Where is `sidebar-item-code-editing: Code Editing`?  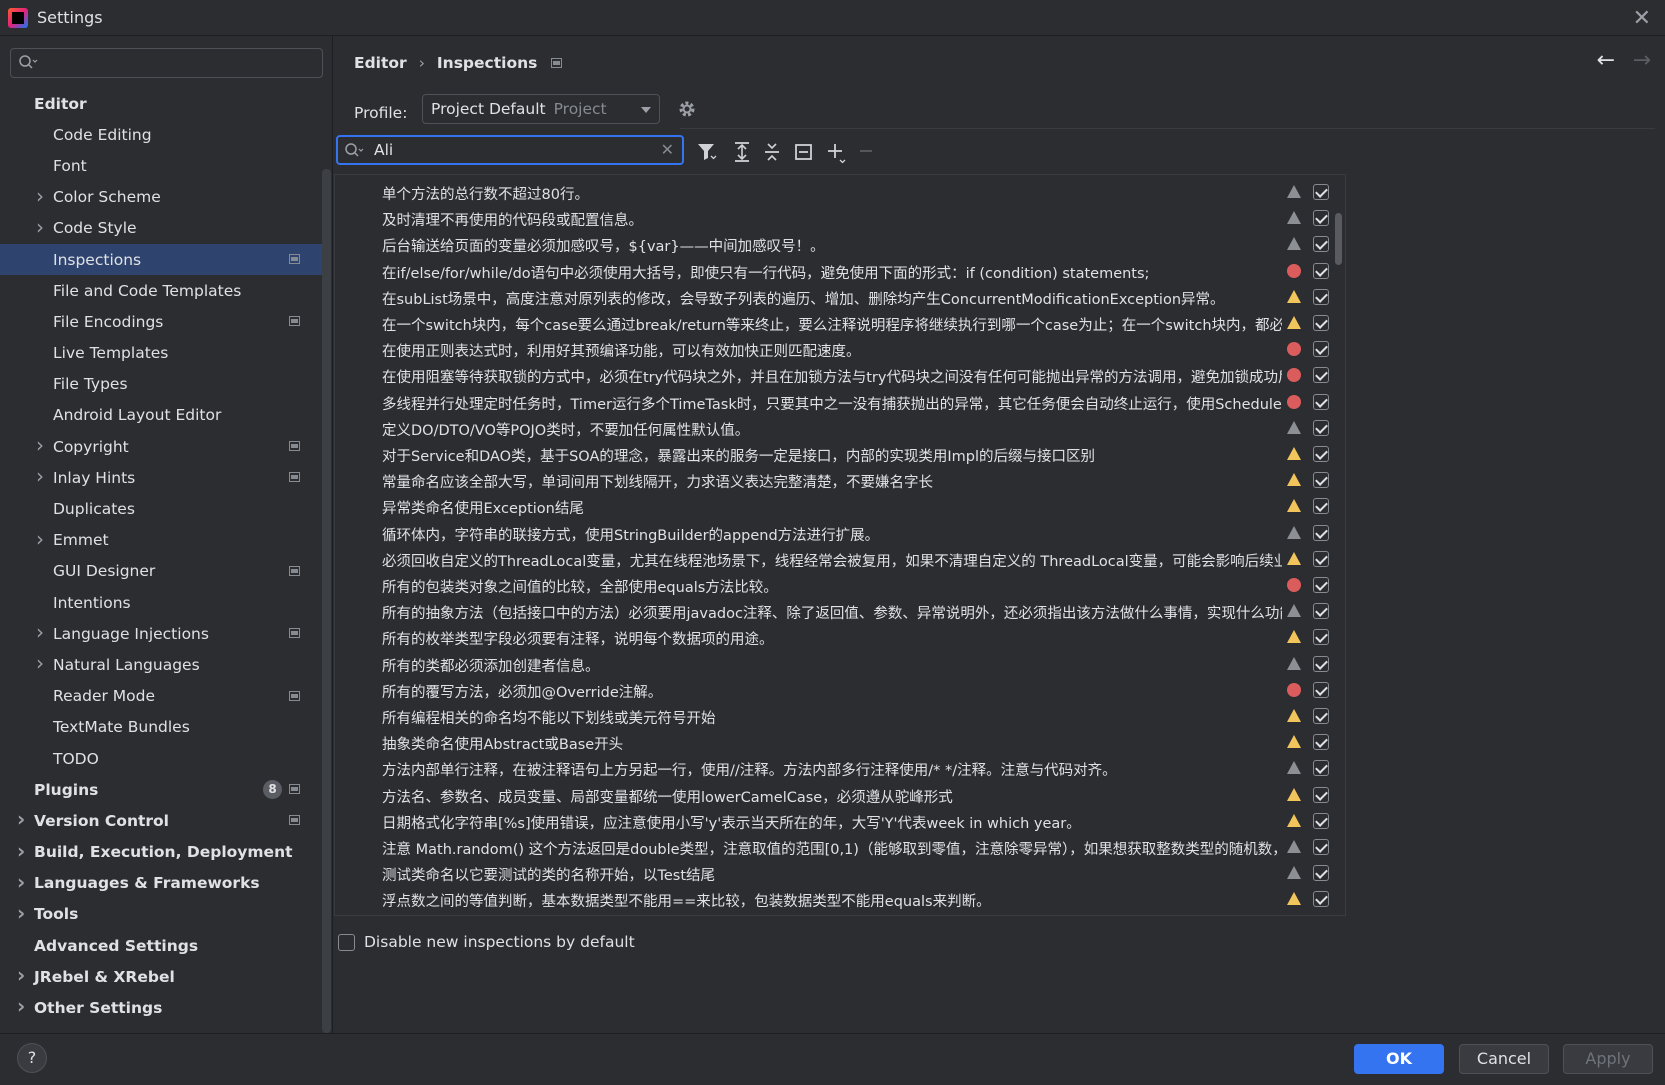 sidebar-item-code-editing: Code Editing is located at coordinates (161, 134).